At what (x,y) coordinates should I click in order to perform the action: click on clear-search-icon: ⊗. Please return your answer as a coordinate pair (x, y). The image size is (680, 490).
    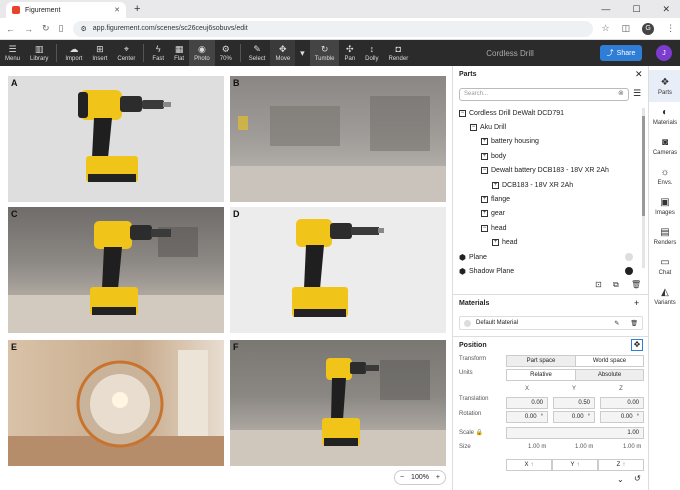
    Looking at the image, I should click on (621, 93).